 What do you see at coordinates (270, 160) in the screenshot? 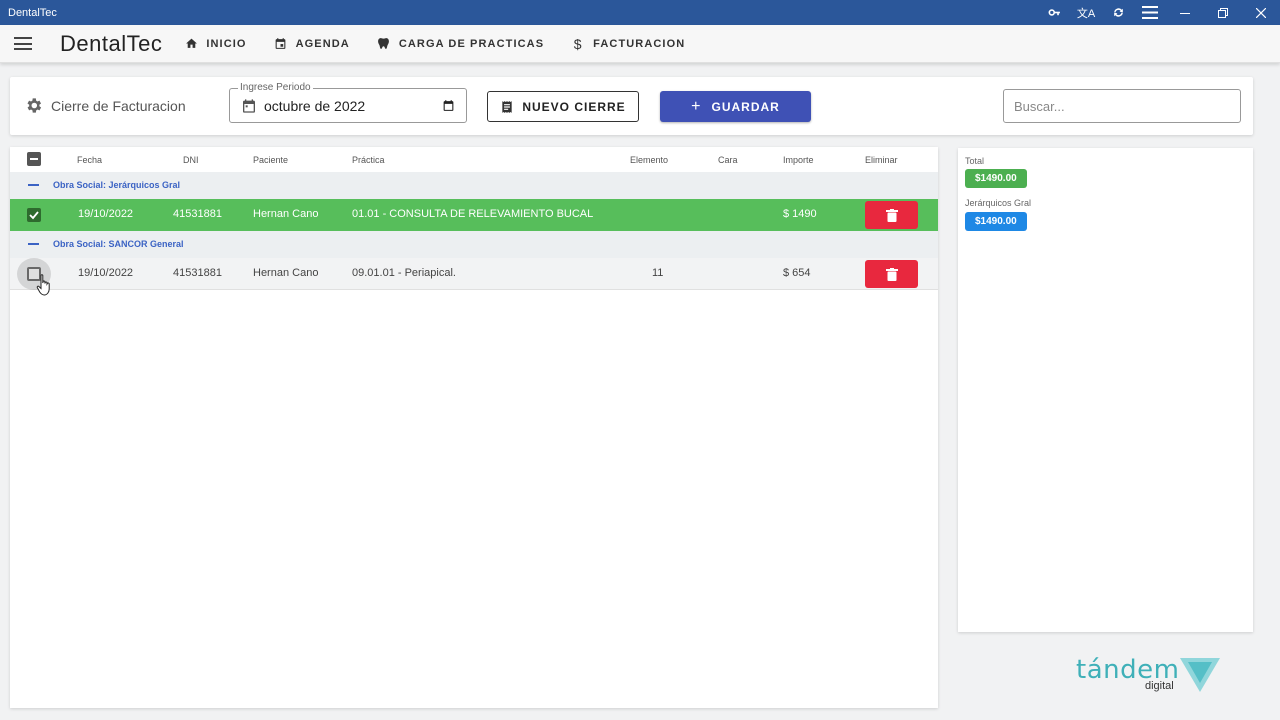
I see `header-paciente: Paciente` at bounding box center [270, 160].